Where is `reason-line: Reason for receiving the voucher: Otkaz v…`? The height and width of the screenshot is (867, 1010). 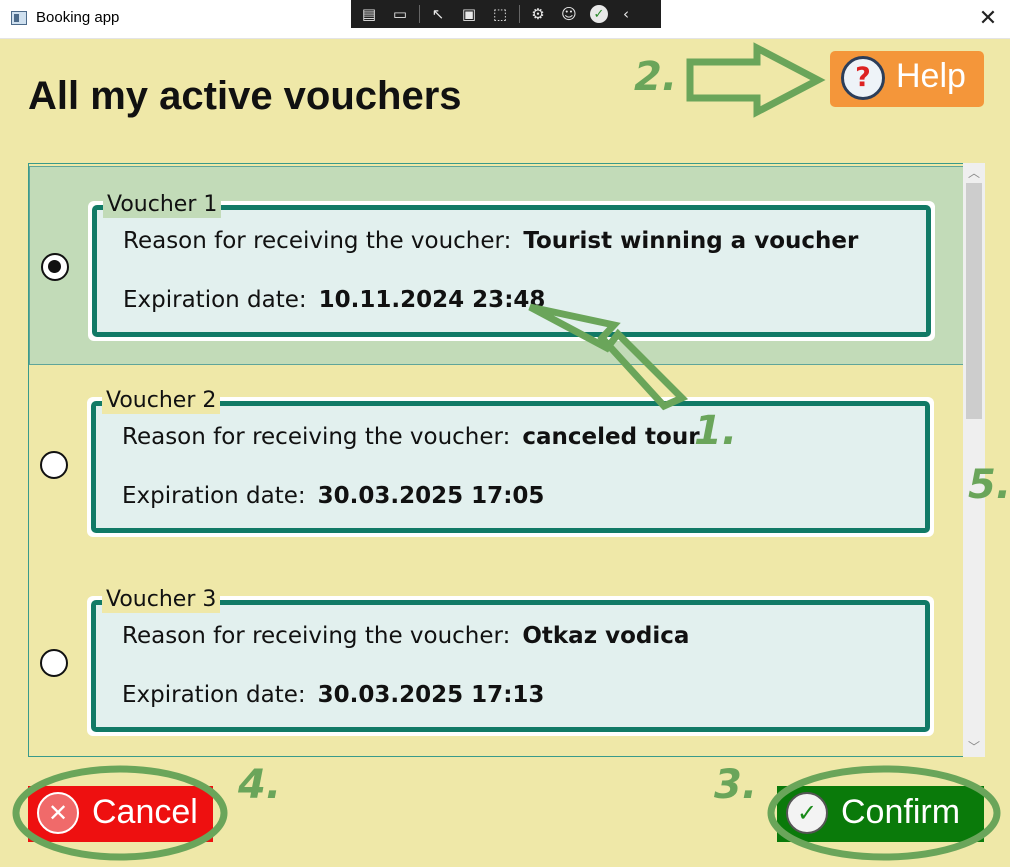 reason-line: Reason for receiving the voucher: Otkaz v… is located at coordinates (405, 636).